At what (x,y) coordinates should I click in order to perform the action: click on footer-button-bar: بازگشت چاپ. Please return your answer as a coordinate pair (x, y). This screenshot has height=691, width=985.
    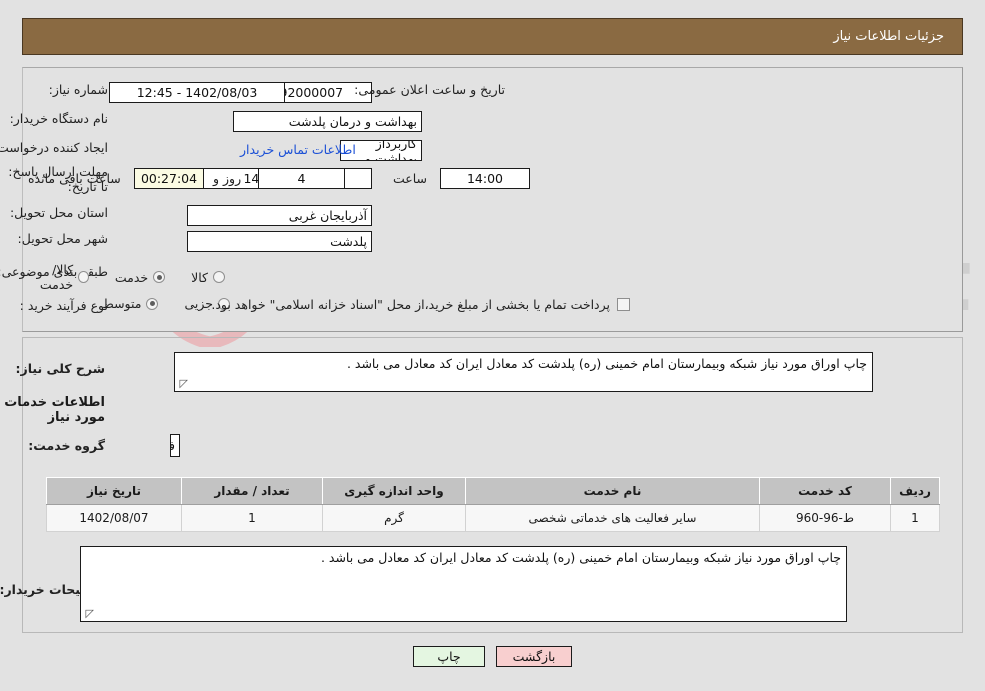
    Looking at the image, I should click on (492, 656).